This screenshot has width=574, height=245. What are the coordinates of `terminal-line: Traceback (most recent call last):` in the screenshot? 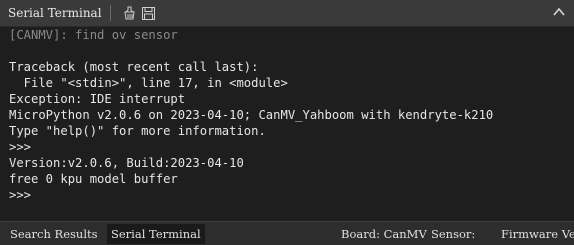 It's located at (134, 67).